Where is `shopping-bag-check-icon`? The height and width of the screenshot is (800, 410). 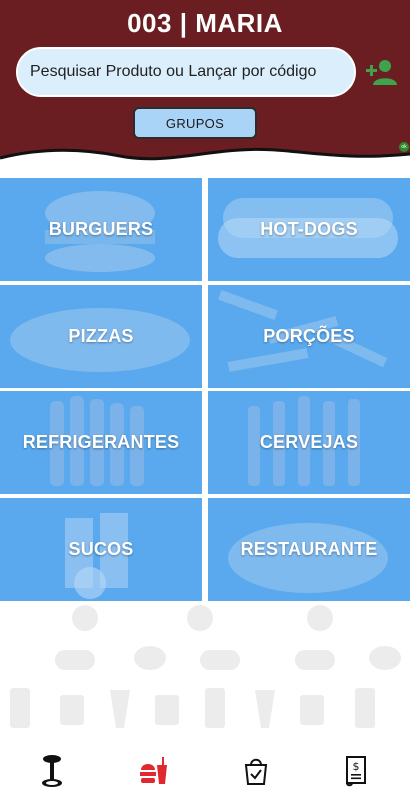
shopping-bag-check-icon is located at coordinates (256, 771).